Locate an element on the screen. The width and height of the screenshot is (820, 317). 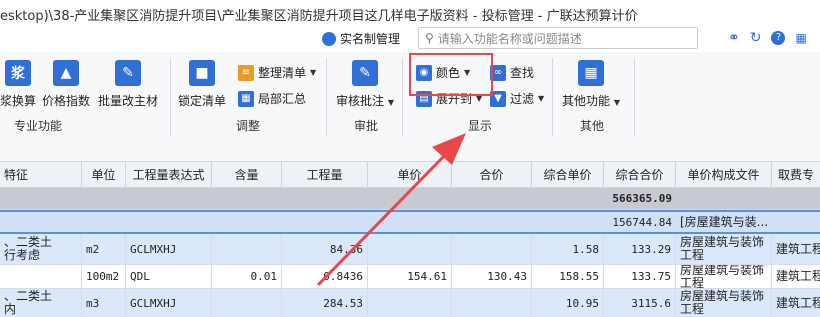
user-icon is located at coordinates (329, 38).